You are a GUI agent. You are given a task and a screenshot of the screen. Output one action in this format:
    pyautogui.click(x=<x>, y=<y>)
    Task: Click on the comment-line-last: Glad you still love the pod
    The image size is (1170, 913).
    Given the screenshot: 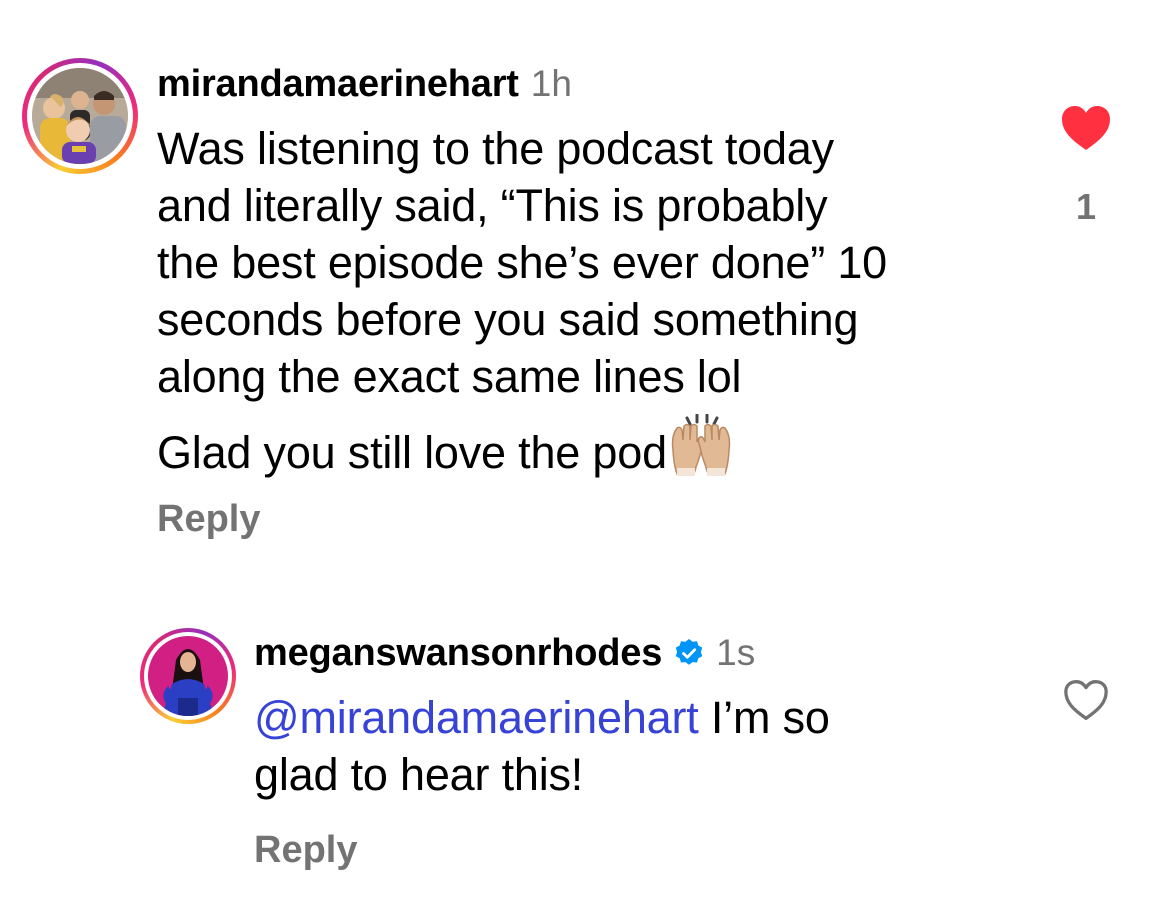 What is the action you would take?
    pyautogui.click(x=522, y=447)
    